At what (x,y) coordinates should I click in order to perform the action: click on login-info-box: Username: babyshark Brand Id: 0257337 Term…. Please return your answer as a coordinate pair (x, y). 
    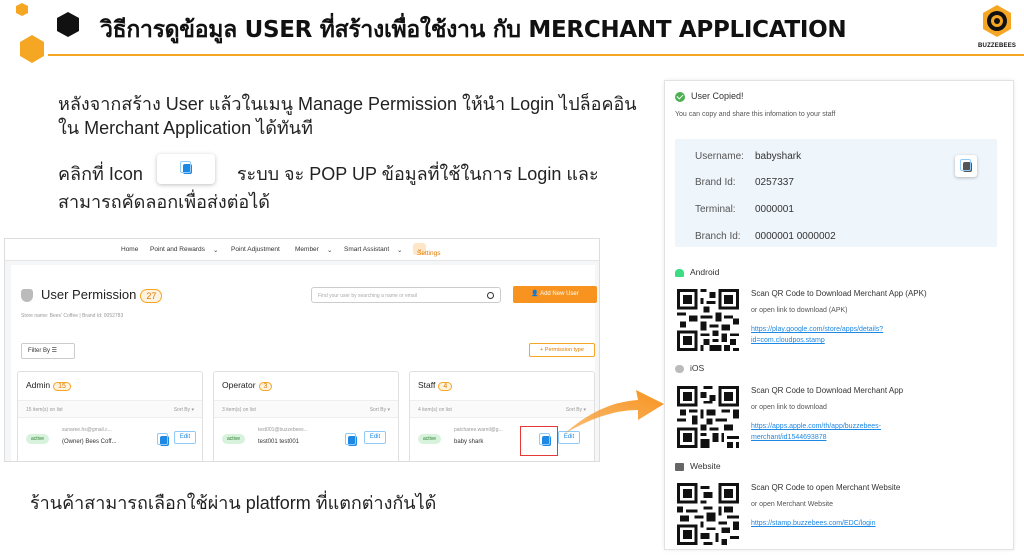
    Looking at the image, I should click on (836, 193).